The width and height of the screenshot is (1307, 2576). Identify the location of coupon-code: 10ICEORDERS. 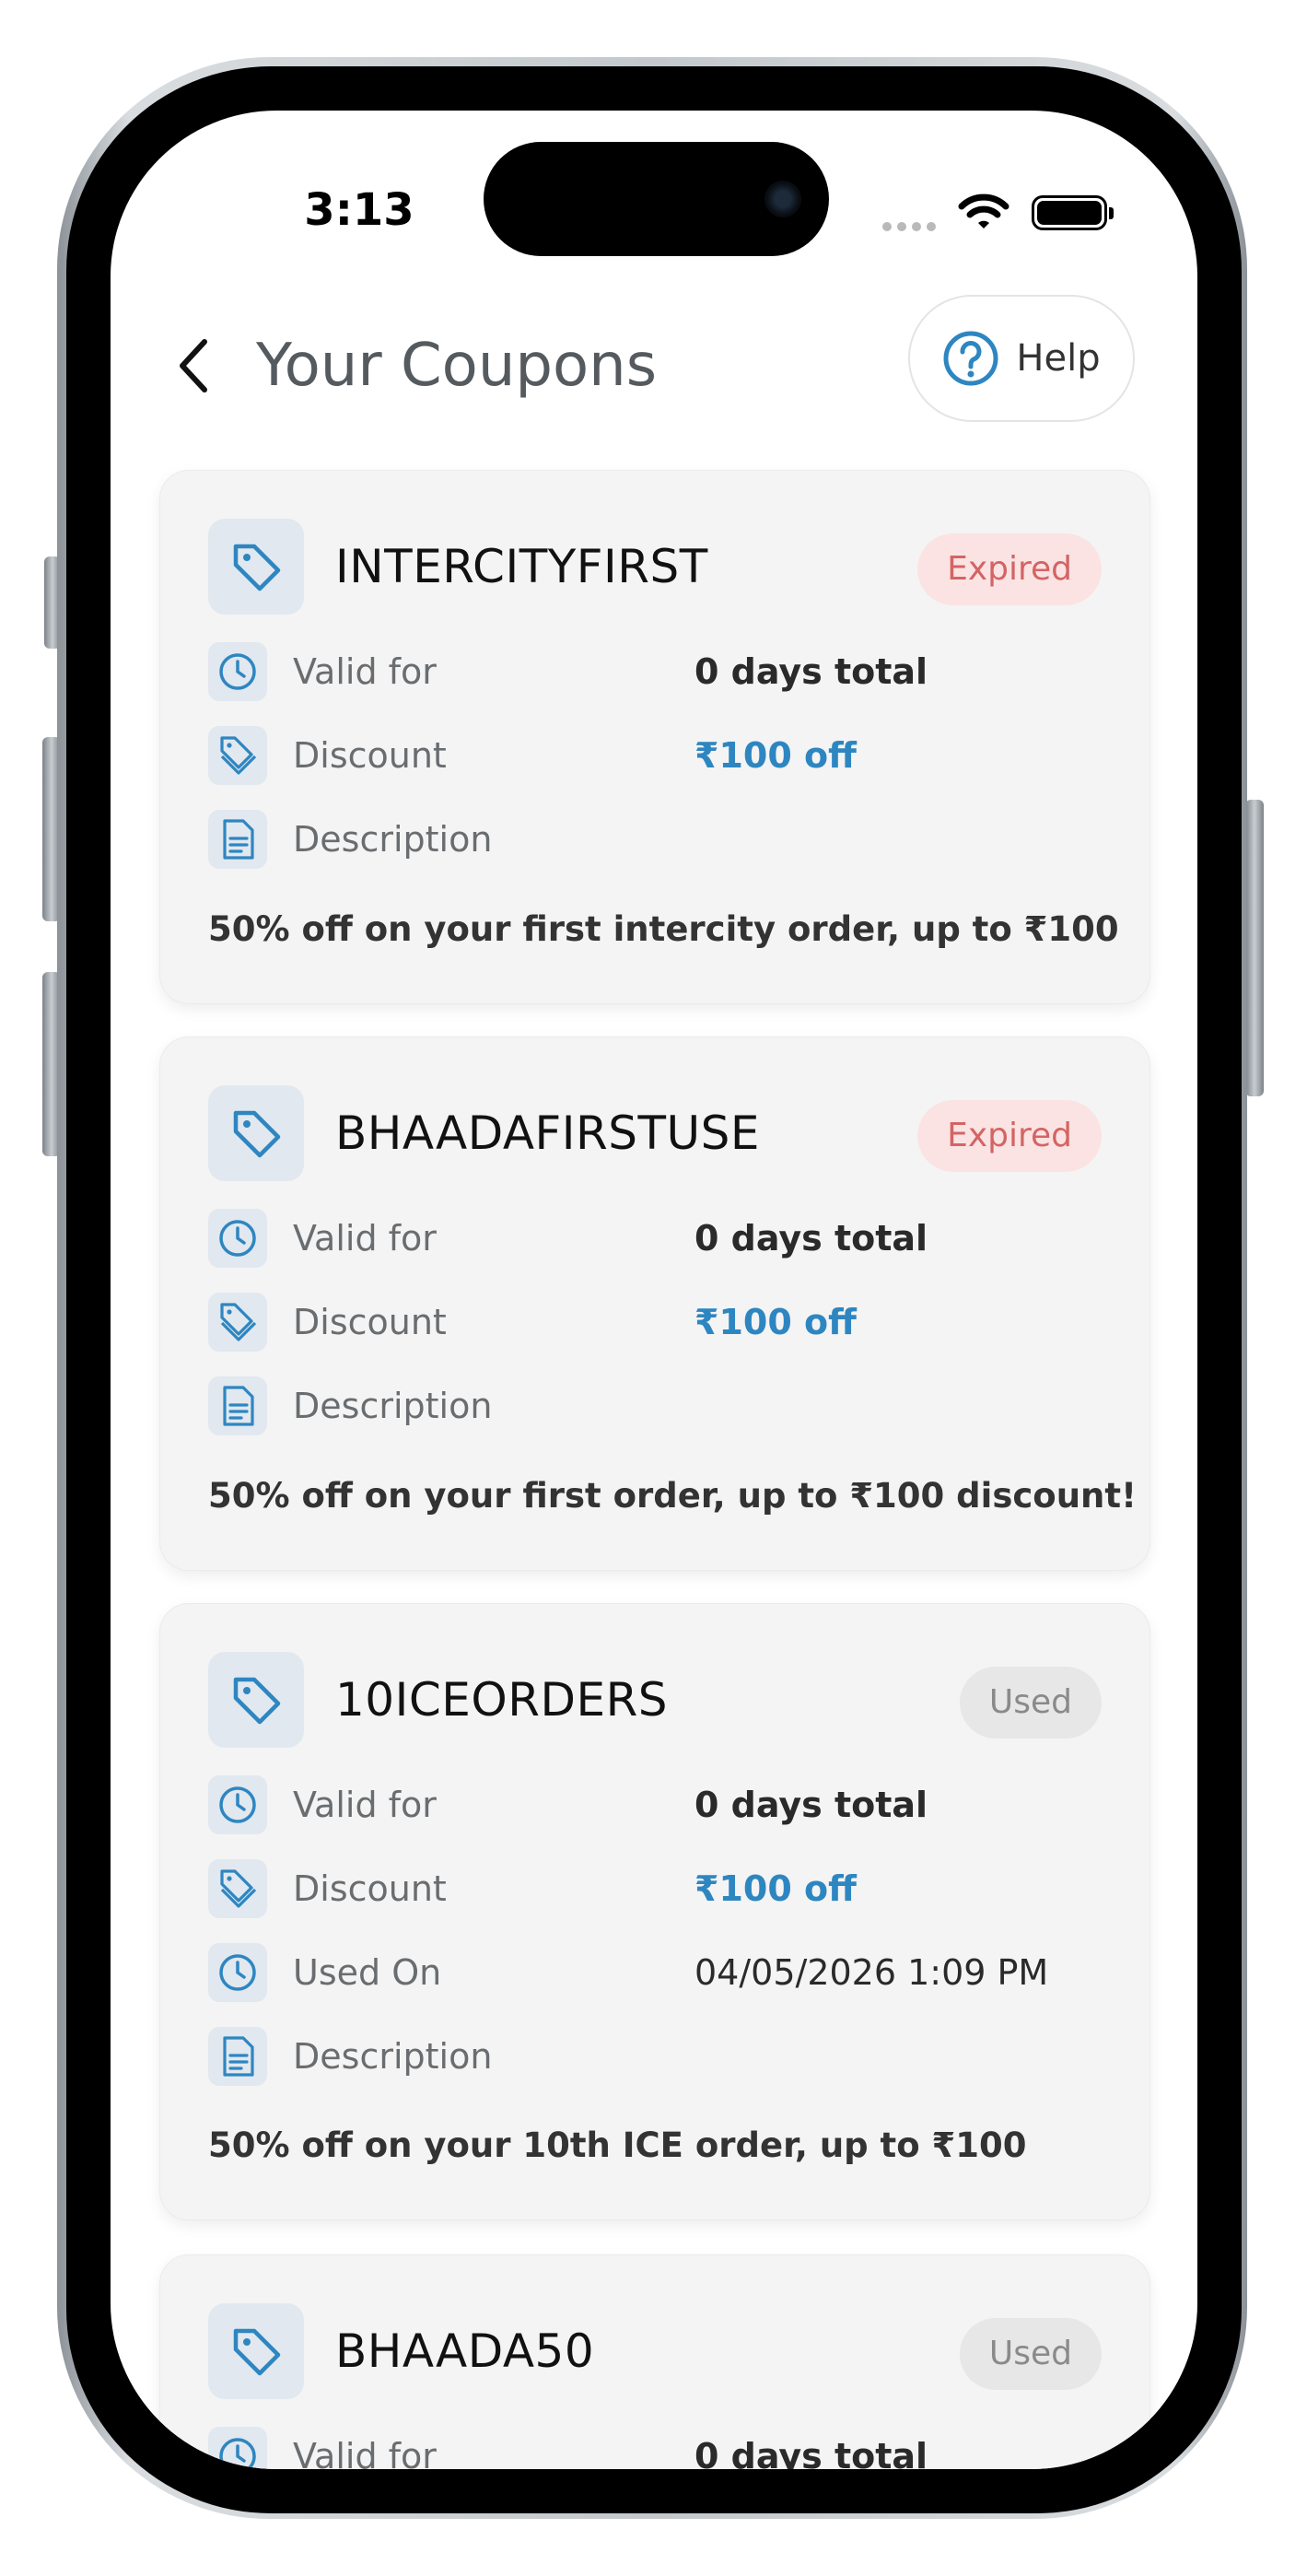
(502, 1700).